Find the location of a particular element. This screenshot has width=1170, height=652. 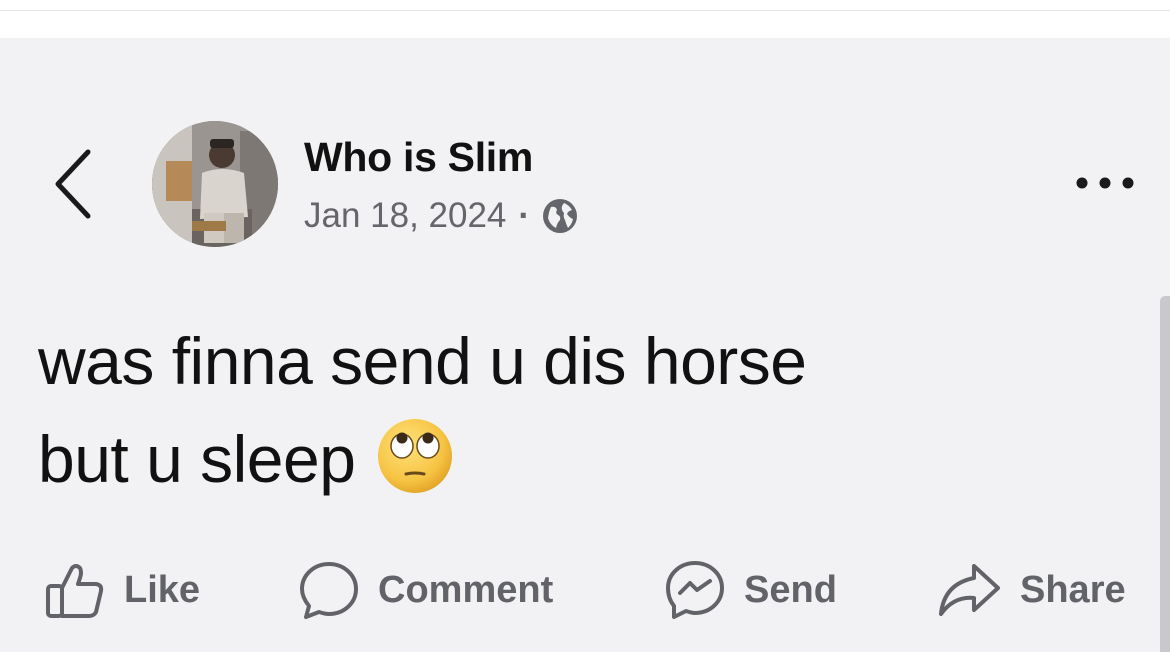

avatar is located at coordinates (215, 184).